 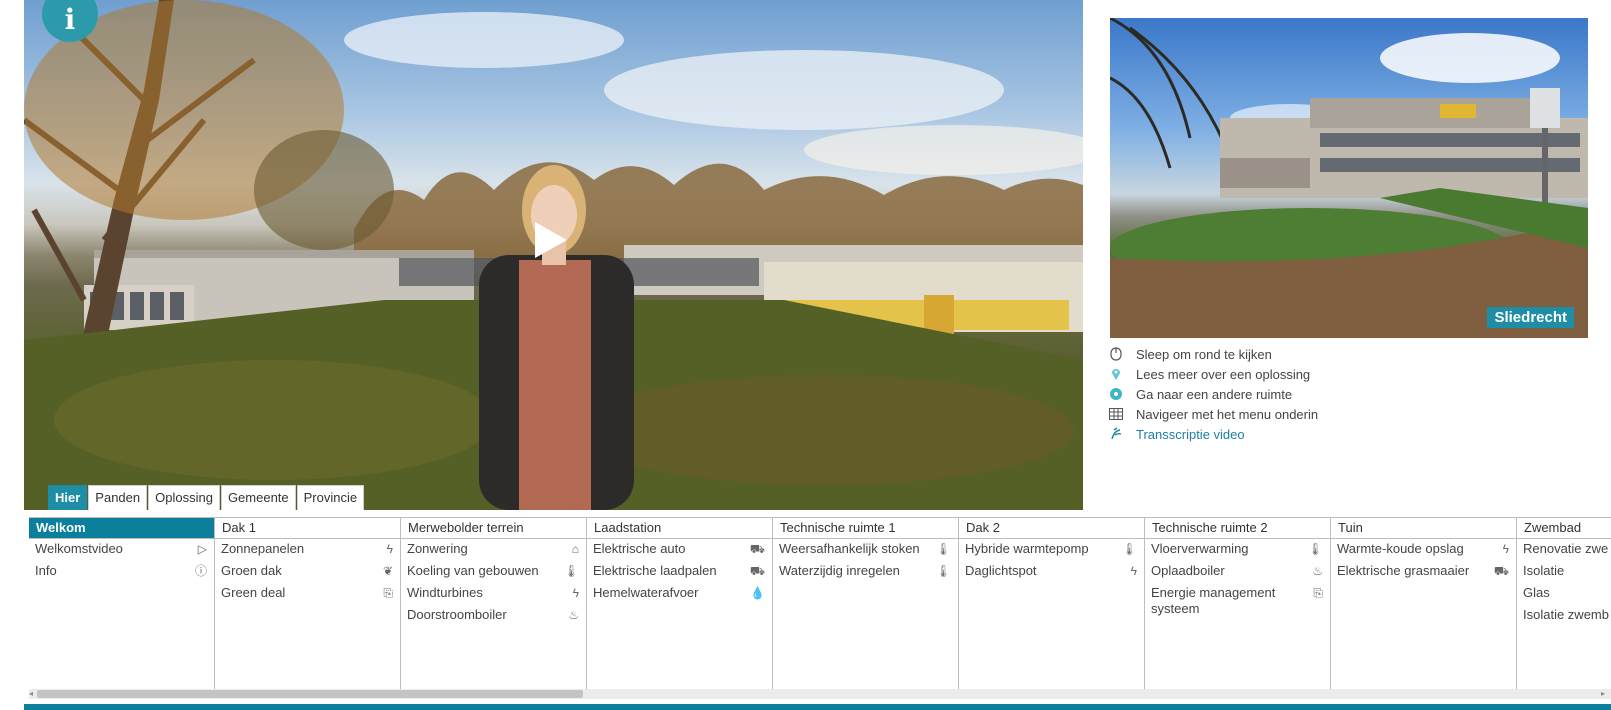 What do you see at coordinates (445, 592) in the screenshot?
I see `menu-item-label: Windturbines` at bounding box center [445, 592].